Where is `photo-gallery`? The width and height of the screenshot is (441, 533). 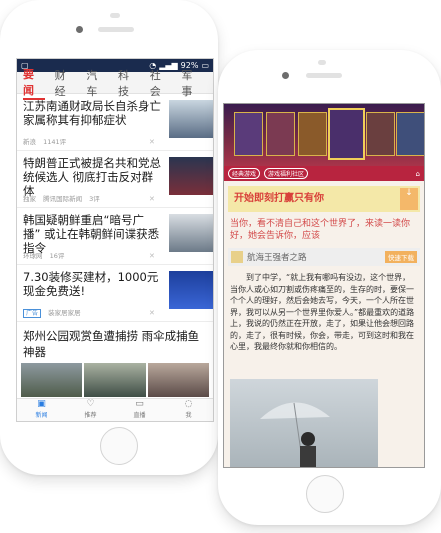
photo-gallery is located at coordinates (115, 378).